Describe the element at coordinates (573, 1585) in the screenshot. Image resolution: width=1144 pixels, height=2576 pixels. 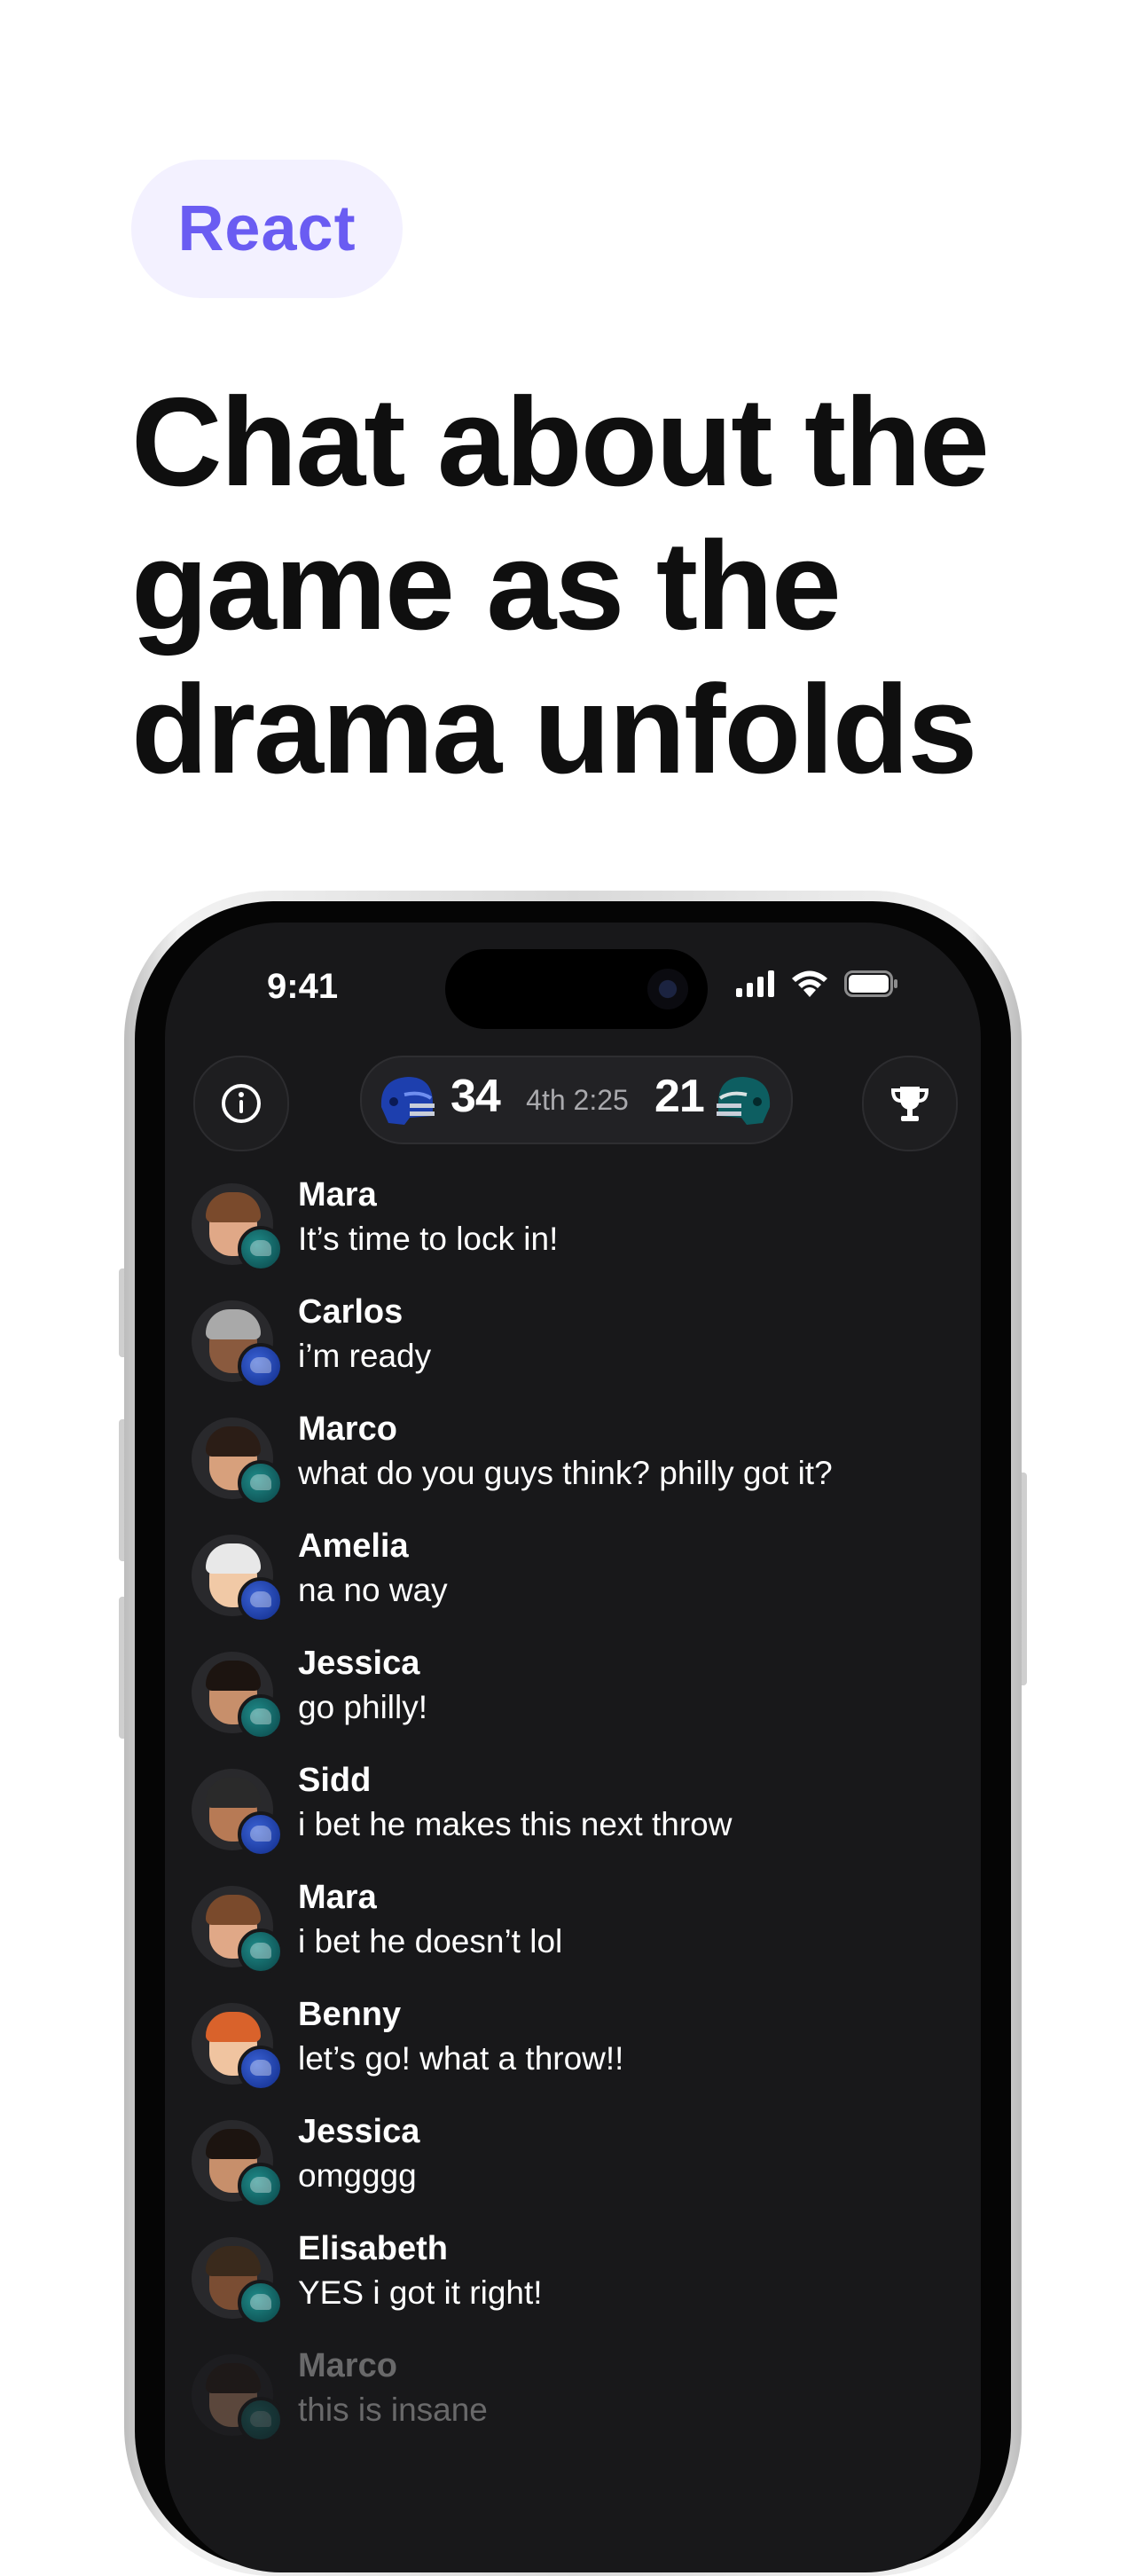
I see `chat-message: Amelia na no way` at that location.